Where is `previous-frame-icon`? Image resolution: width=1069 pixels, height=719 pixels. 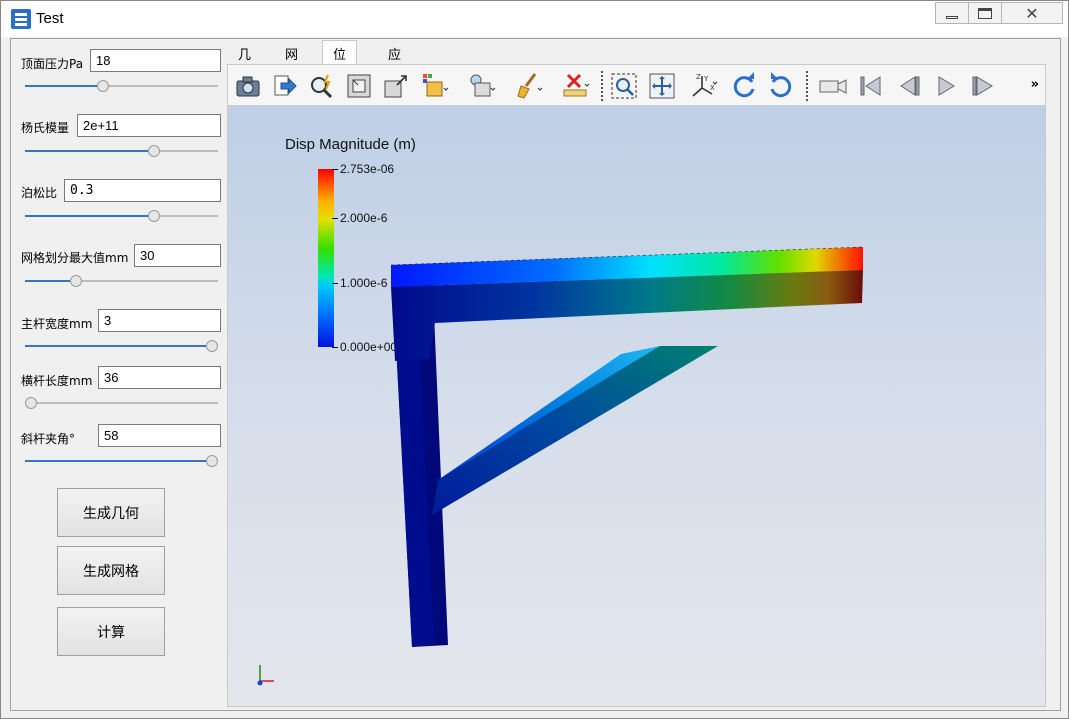
previous-frame-icon is located at coordinates (909, 86).